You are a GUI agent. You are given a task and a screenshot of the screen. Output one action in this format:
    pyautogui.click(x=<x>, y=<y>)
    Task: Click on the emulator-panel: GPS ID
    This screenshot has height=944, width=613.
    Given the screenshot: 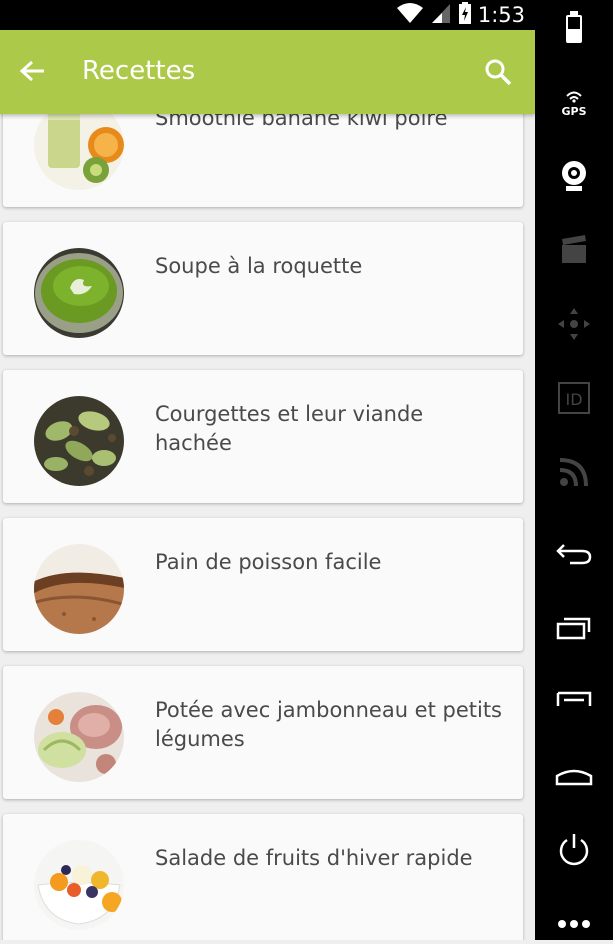 What is the action you would take?
    pyautogui.click(x=574, y=470)
    